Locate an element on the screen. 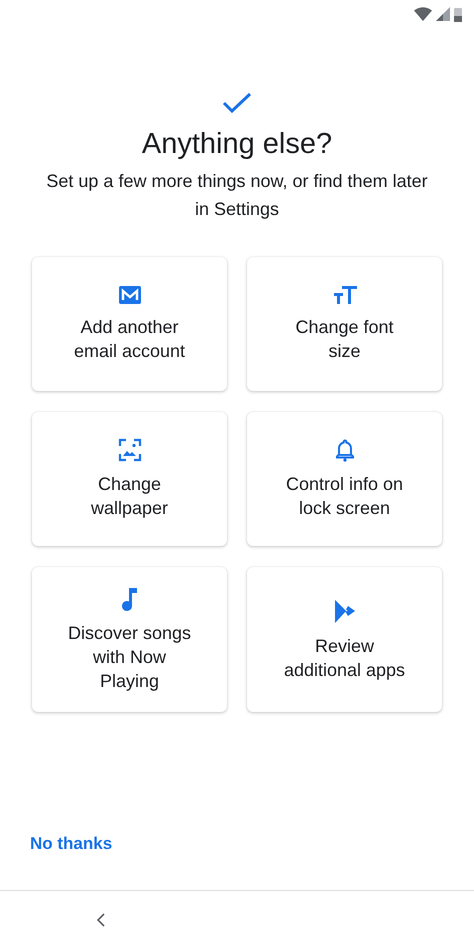  option-card: Change font size is located at coordinates (344, 324).